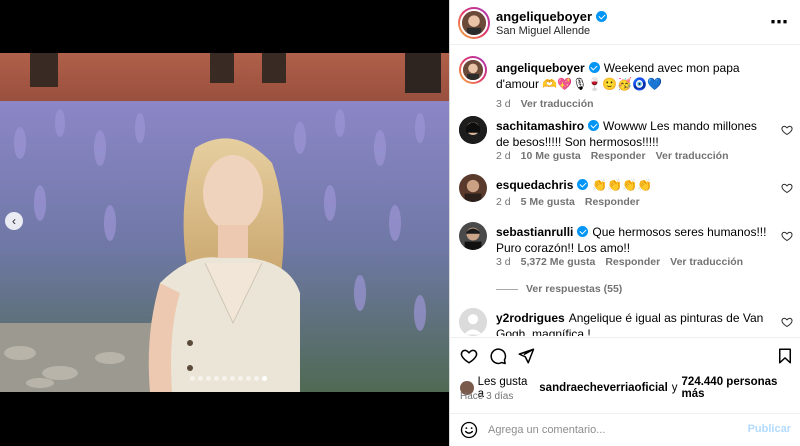  I want to click on comment-likes: 10 Me gusta, so click(551, 156).